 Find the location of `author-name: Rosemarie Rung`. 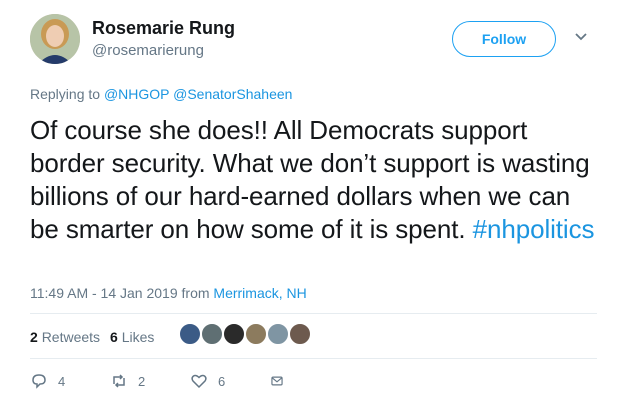

author-name: Rosemarie Rung is located at coordinates (163, 28).